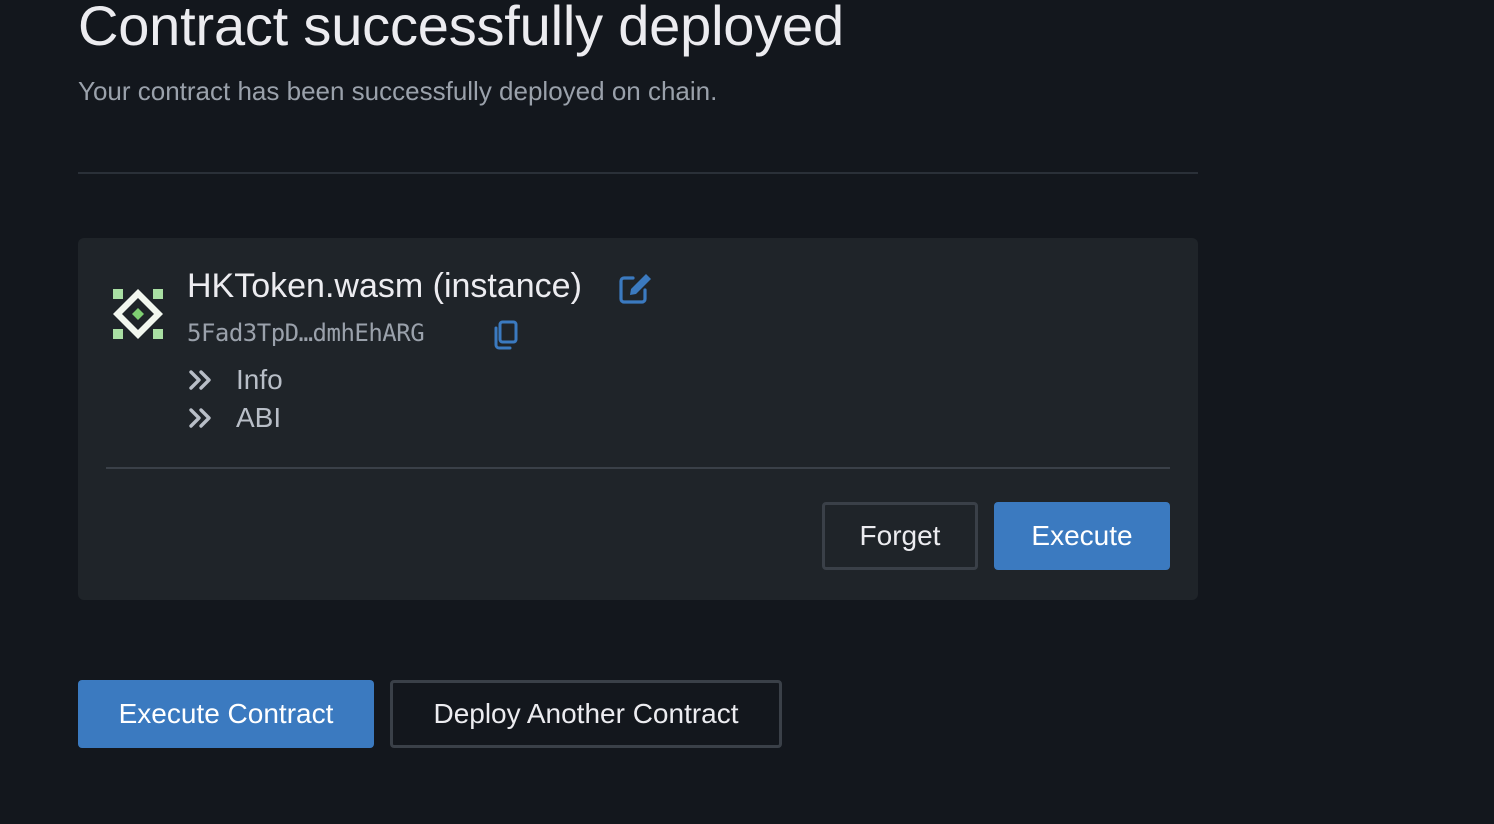 The width and height of the screenshot is (1494, 824). What do you see at coordinates (384, 286) in the screenshot?
I see `contract-name: HKToken.wasm (instance)` at bounding box center [384, 286].